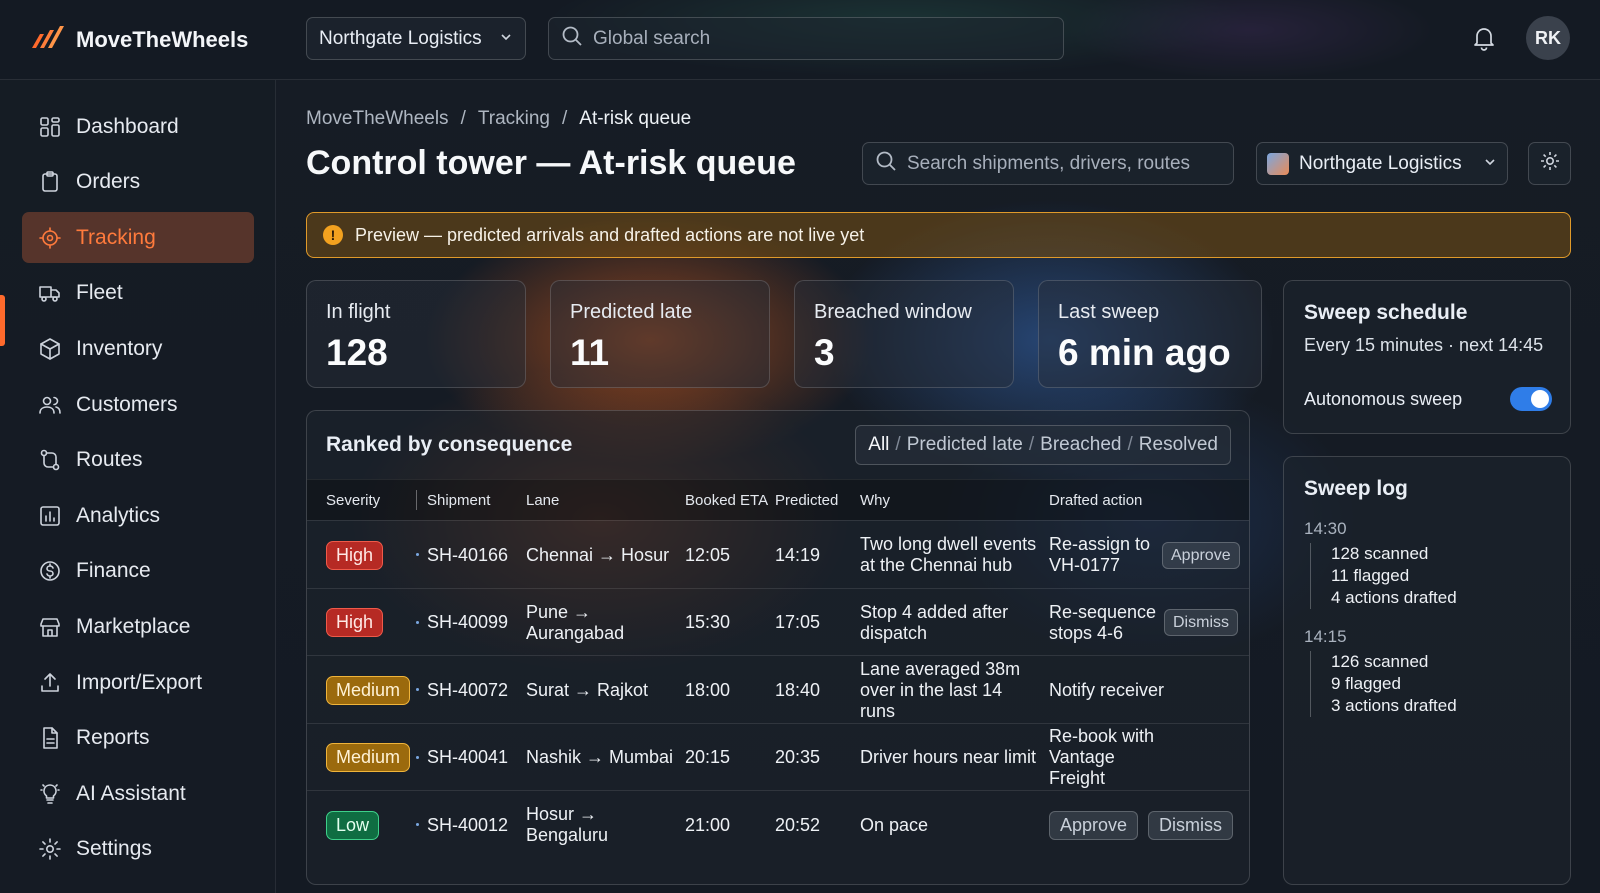 Image resolution: width=1600 pixels, height=893 pixels. Describe the element at coordinates (467, 690) in the screenshot. I see `shipment-id: SH-40072` at that location.